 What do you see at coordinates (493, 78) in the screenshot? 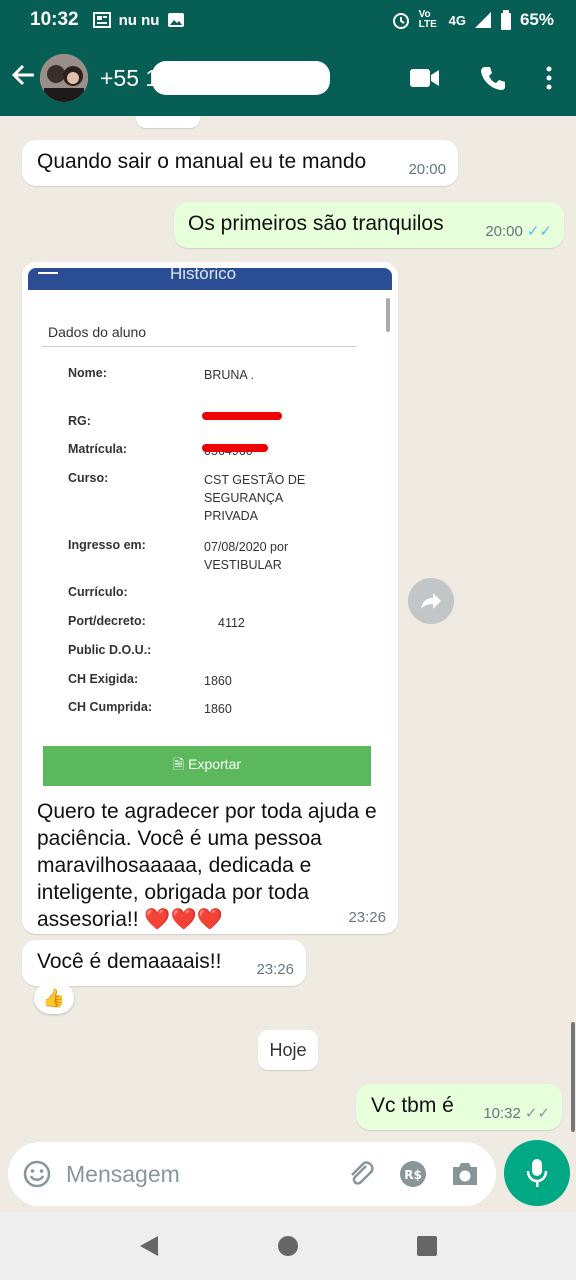
I see `phone-call-icon` at bounding box center [493, 78].